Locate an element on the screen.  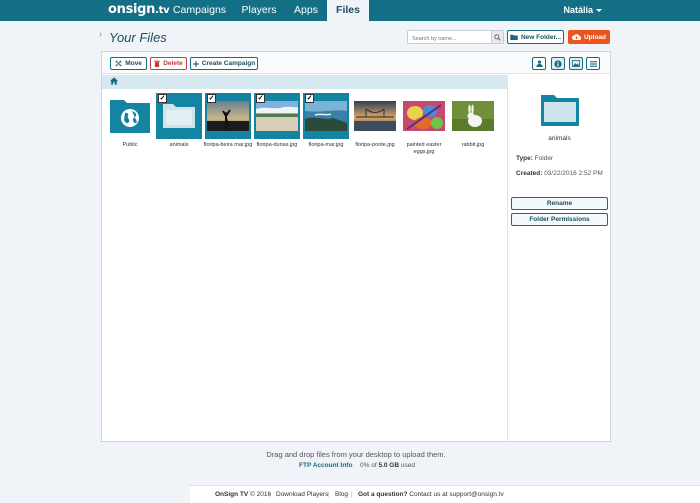
file-name: rabbit.jpg is located at coordinates (473, 145).